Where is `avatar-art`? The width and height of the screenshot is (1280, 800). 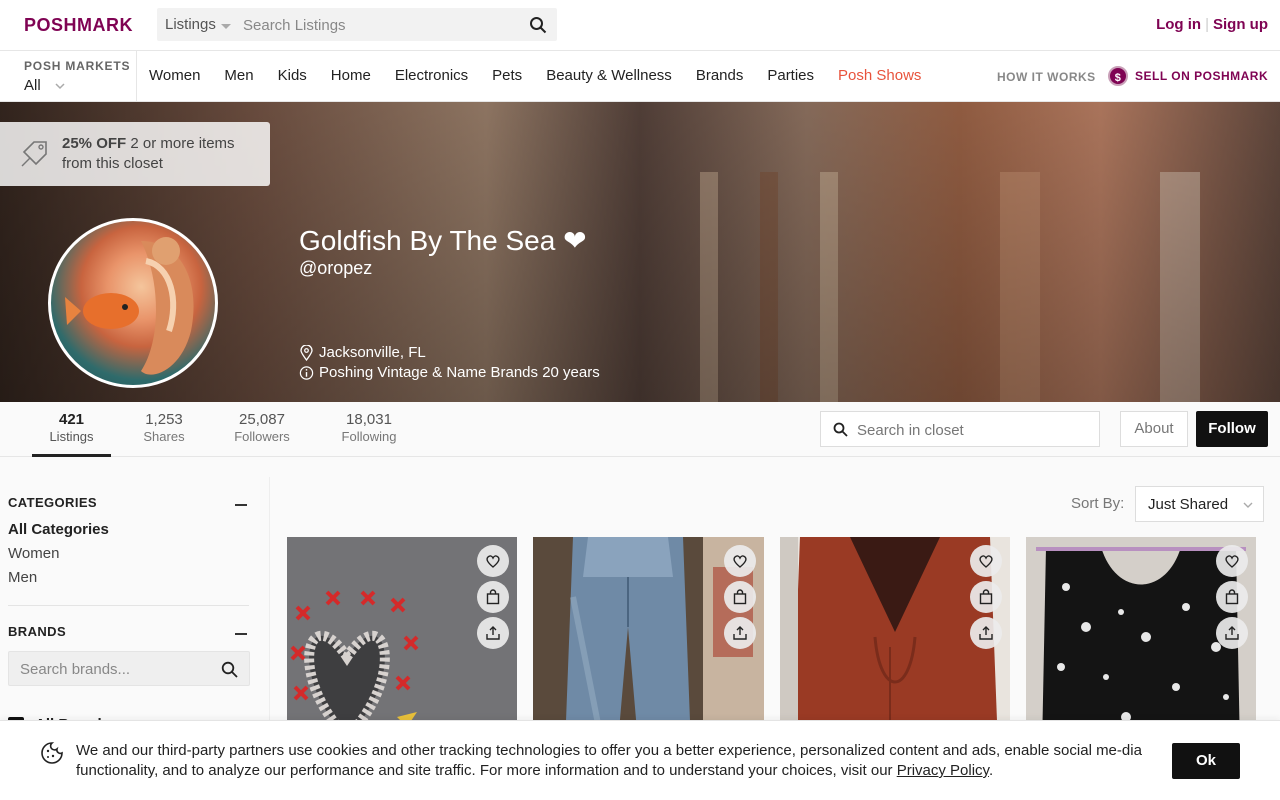 avatar-art is located at coordinates (129, 306).